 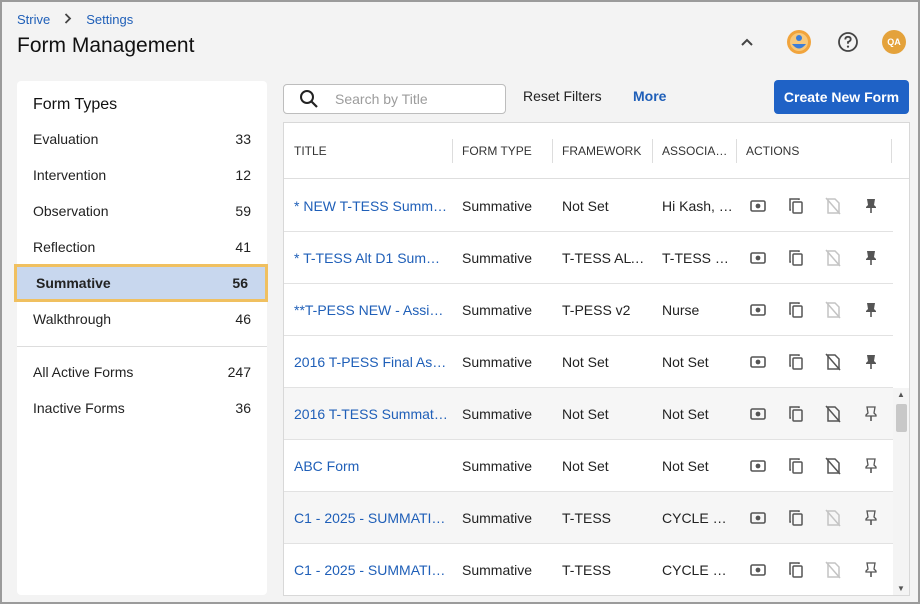 What do you see at coordinates (109, 19) in the screenshot?
I see `breadcrumb-current-link: Settings` at bounding box center [109, 19].